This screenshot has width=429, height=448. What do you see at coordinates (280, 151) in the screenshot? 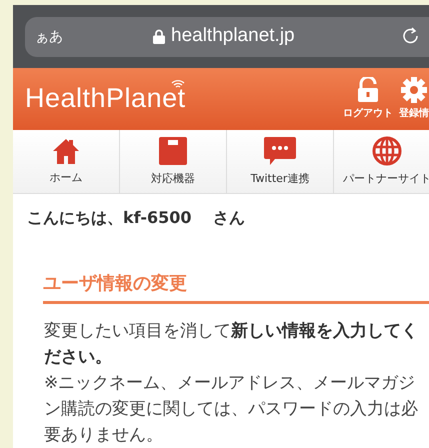
I see `chat-bubble-icon` at bounding box center [280, 151].